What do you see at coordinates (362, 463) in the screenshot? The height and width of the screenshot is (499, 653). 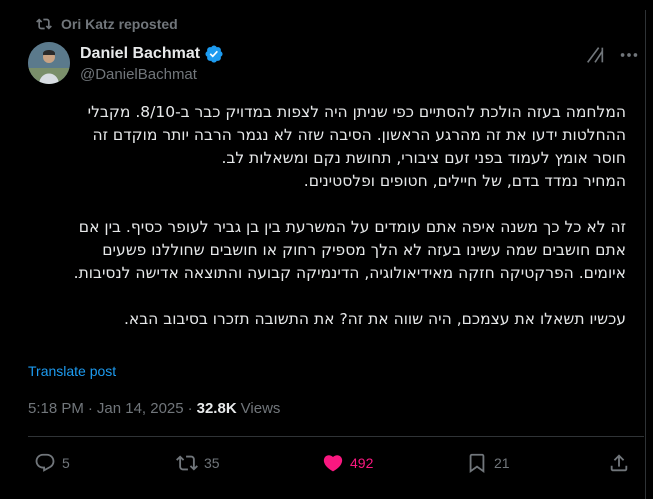 I see `like-count: 492` at bounding box center [362, 463].